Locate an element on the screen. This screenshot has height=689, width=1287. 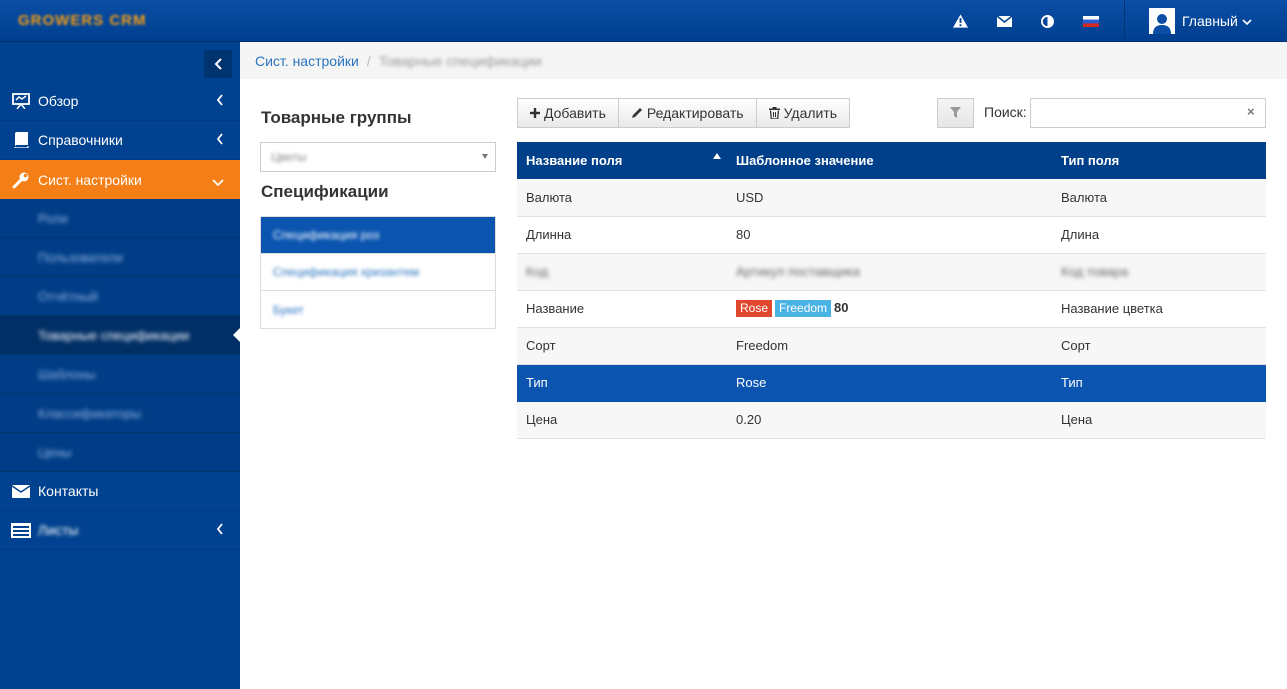
cell-field-name: Код is located at coordinates (622, 272).